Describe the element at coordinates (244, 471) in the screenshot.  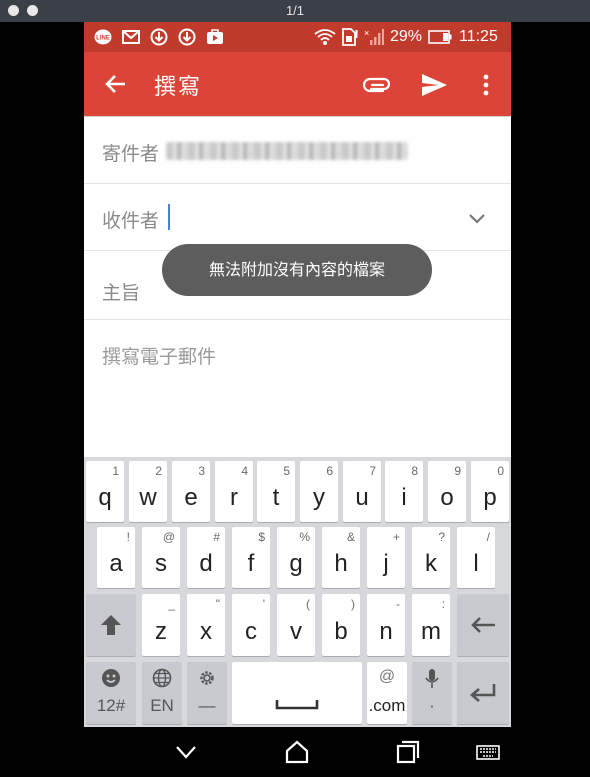
I see `key-hint: 4` at that location.